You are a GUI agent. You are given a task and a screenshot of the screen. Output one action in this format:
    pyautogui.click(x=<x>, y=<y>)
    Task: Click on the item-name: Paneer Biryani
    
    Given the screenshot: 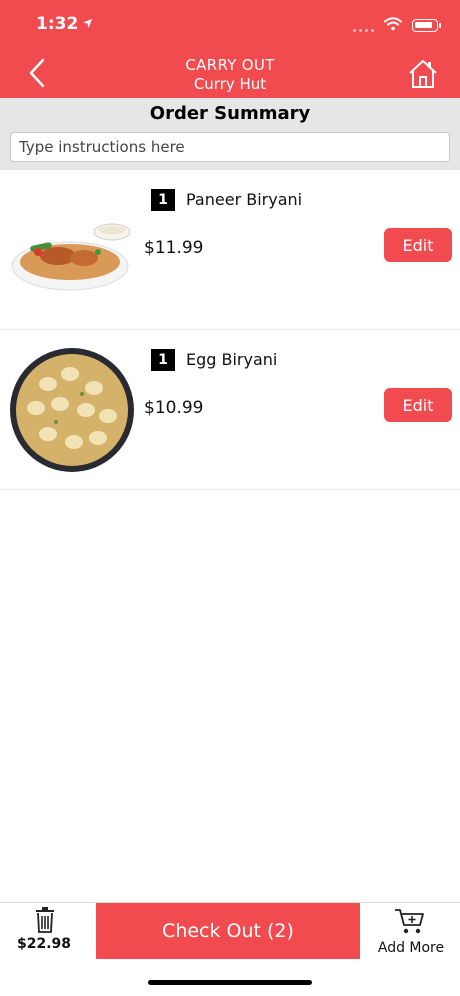 What is the action you would take?
    pyautogui.click(x=244, y=199)
    